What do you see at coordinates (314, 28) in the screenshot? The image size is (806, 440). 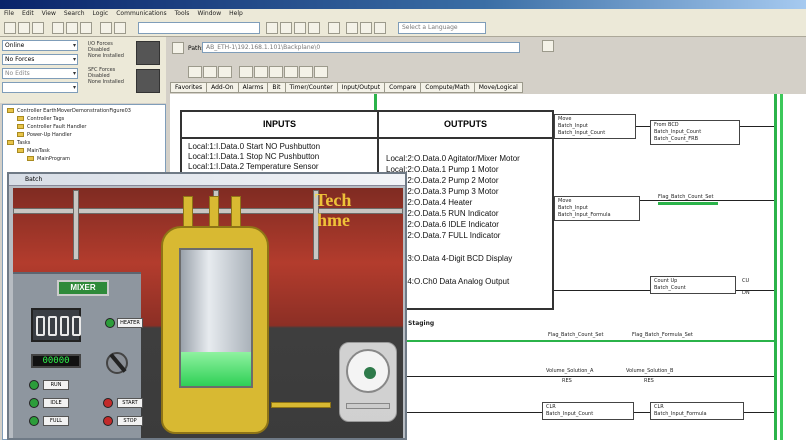 I see `cross-reference-icon` at bounding box center [314, 28].